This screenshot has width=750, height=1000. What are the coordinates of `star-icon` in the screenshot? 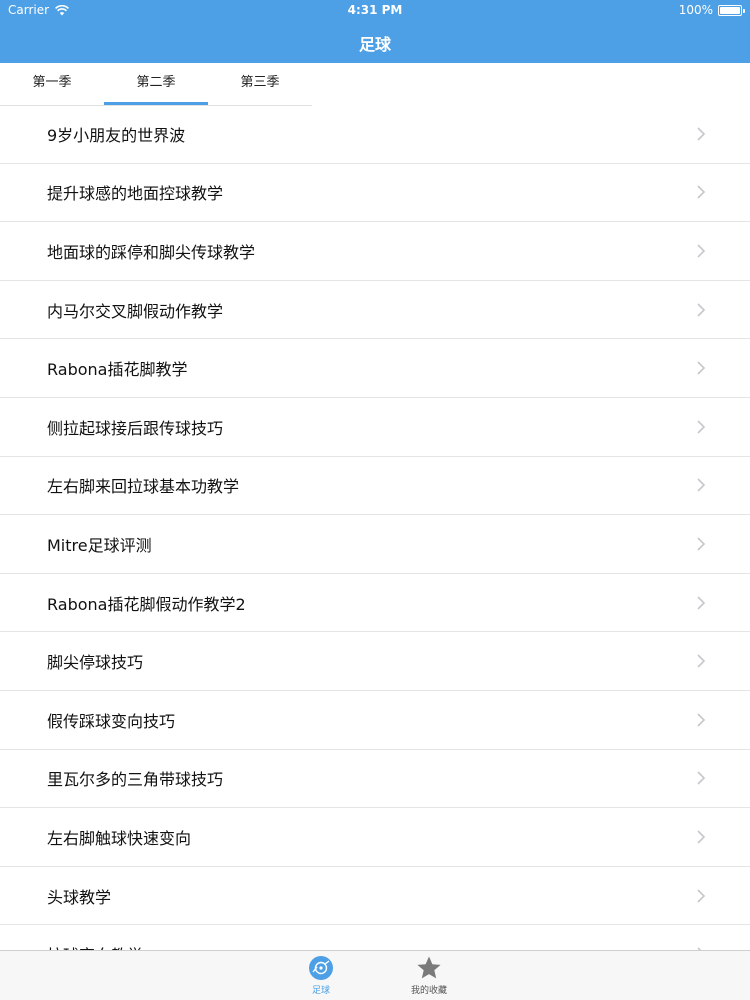 It's located at (429, 967).